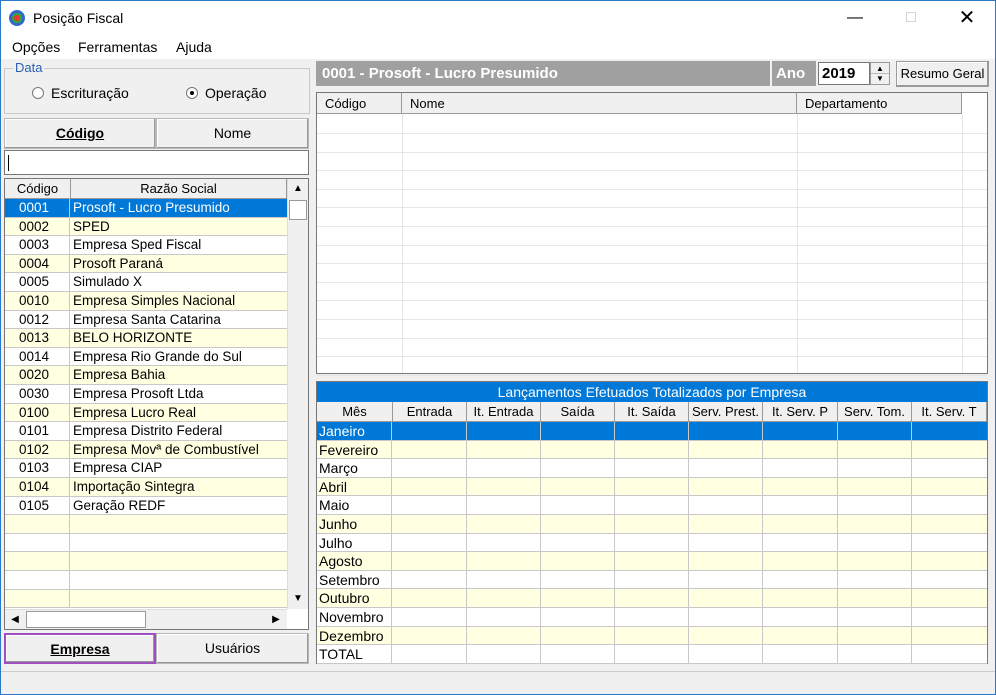  What do you see at coordinates (146, 264) in the screenshot?
I see `list-item: 0004 Prosoft Paraná` at bounding box center [146, 264].